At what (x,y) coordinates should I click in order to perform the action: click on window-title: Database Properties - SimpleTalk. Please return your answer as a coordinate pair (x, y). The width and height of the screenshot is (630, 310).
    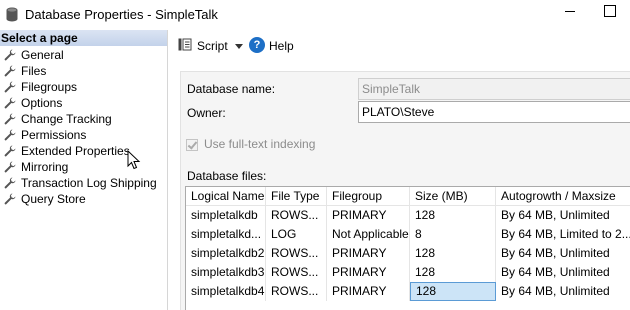
    Looking at the image, I should click on (121, 14).